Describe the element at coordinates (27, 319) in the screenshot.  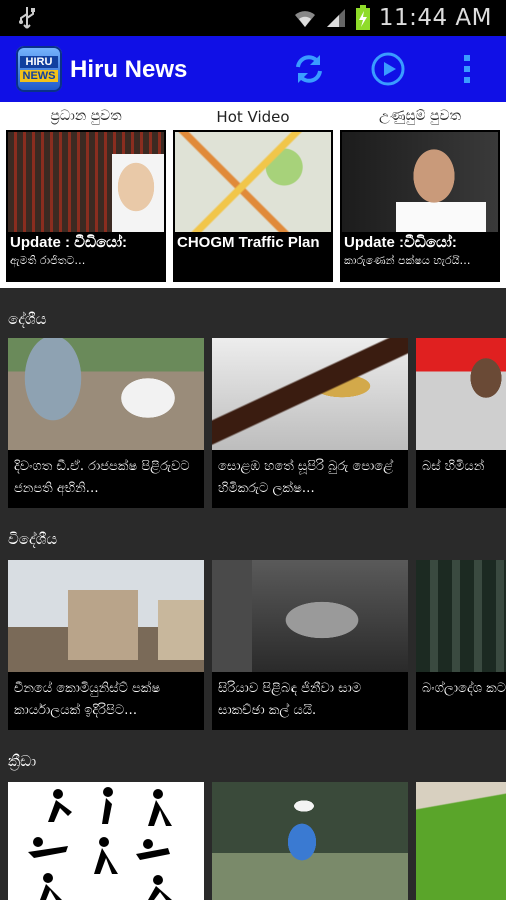
I see `section-title-local: දේශීය` at that location.